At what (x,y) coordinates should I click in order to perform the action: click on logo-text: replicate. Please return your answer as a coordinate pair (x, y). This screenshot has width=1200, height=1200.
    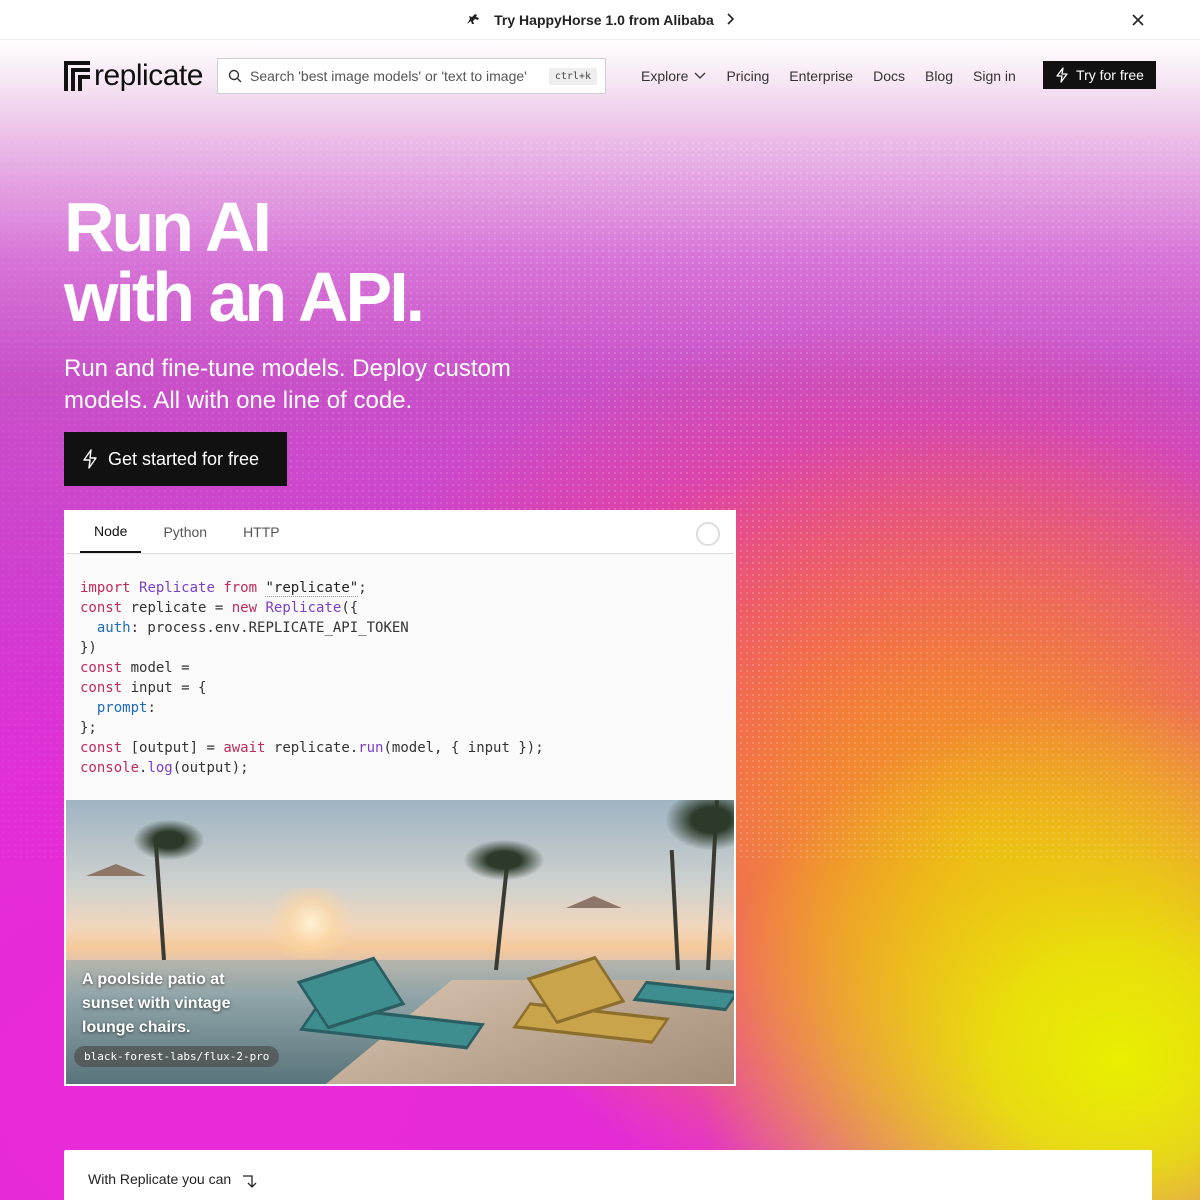
    Looking at the image, I should click on (148, 75).